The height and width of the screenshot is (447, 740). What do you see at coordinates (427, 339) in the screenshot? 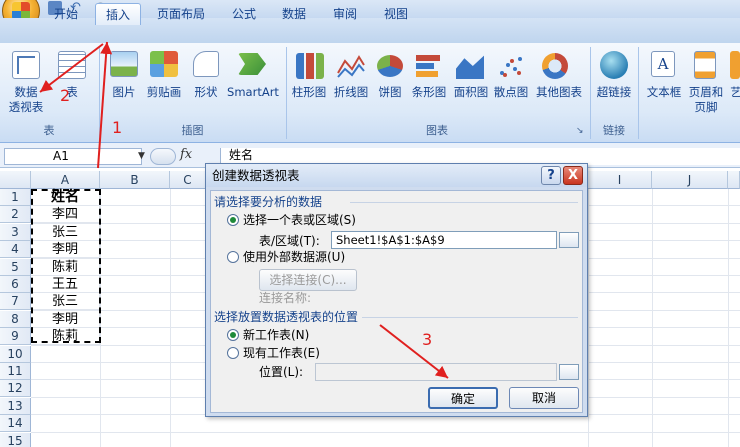
I see `annotation-step-3: 3` at bounding box center [427, 339].